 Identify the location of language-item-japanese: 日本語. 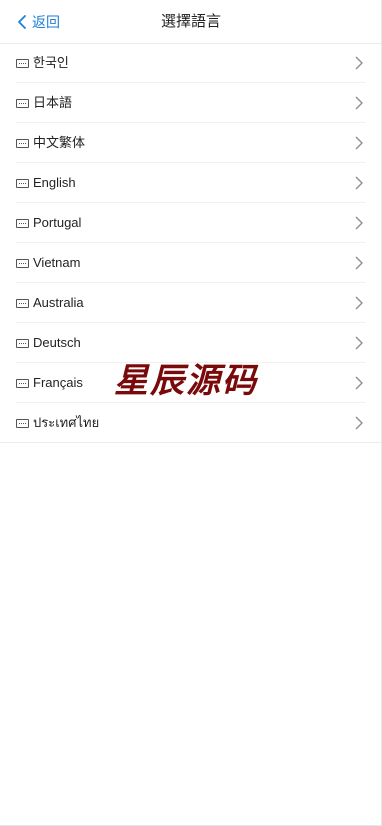
(191, 103).